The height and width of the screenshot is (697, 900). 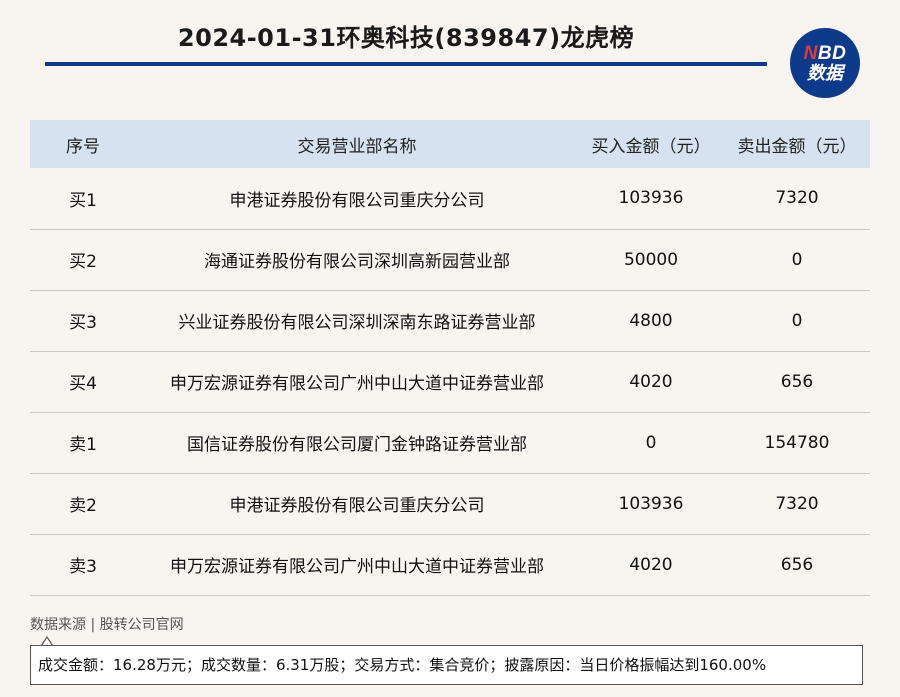 What do you see at coordinates (651, 442) in the screenshot?
I see `row-buy: 0` at bounding box center [651, 442].